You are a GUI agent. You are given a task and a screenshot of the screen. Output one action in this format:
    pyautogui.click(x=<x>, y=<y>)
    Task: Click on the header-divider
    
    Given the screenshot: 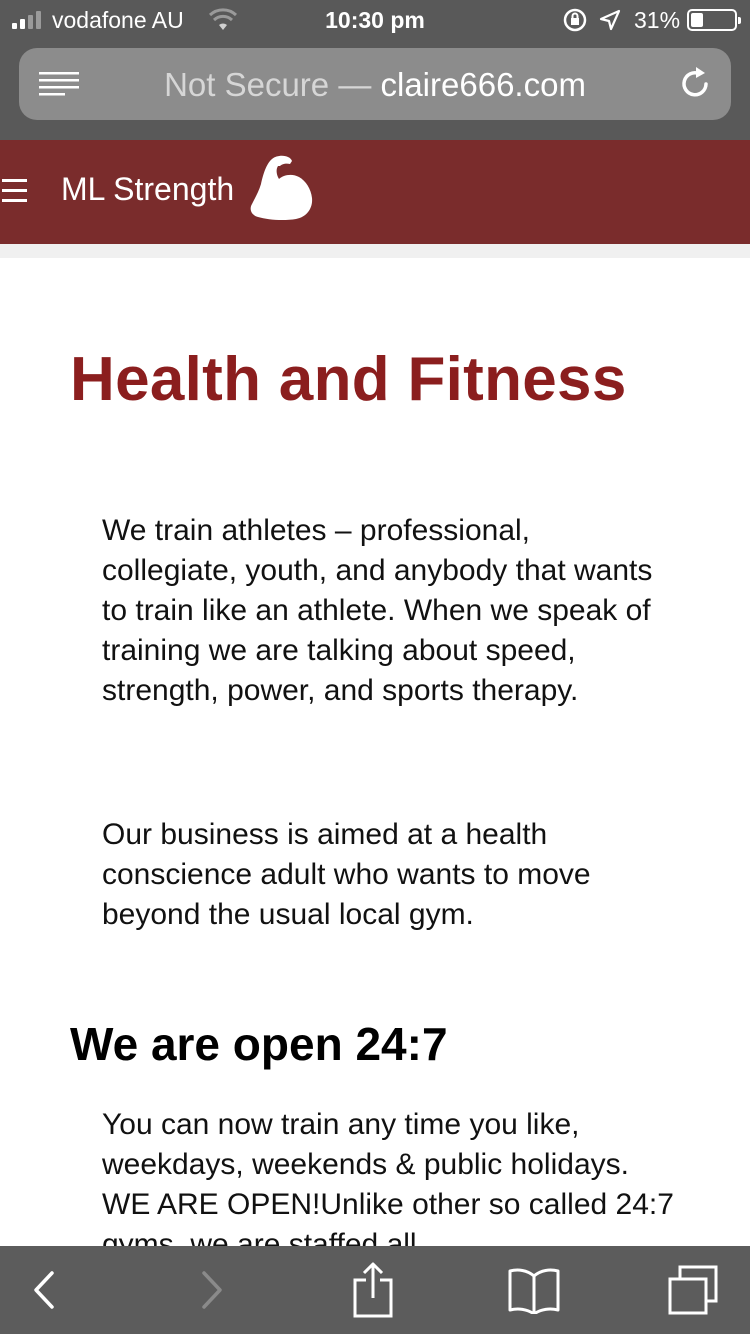 What is the action you would take?
    pyautogui.click(x=375, y=251)
    